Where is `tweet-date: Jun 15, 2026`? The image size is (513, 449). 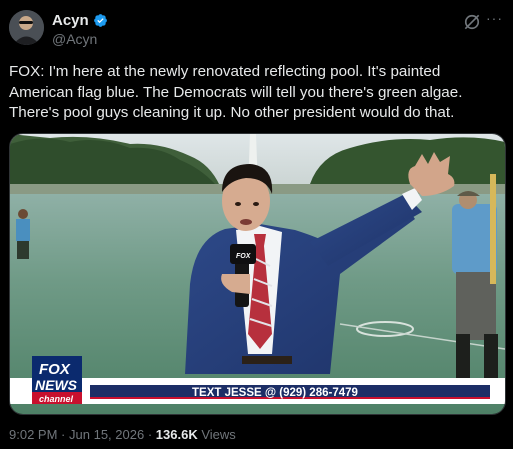 tweet-date: Jun 15, 2026 is located at coordinates (106, 434).